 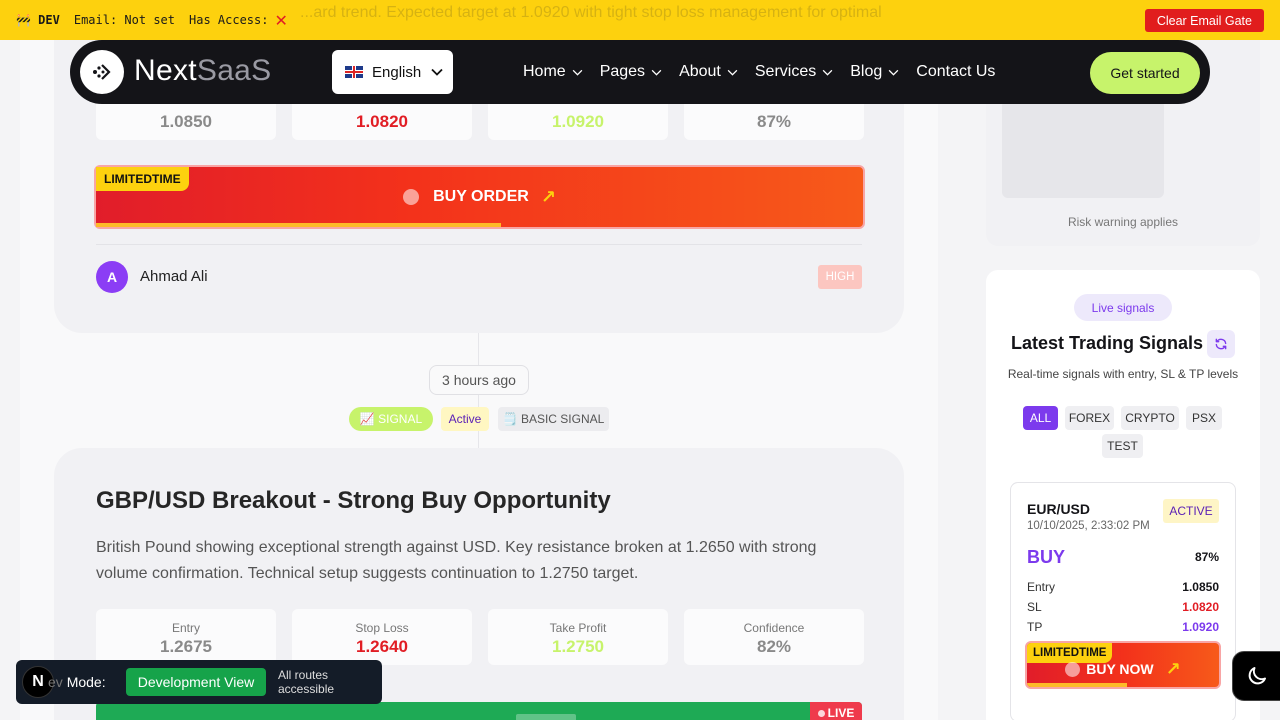 I want to click on nav-about: About, so click(x=708, y=72).